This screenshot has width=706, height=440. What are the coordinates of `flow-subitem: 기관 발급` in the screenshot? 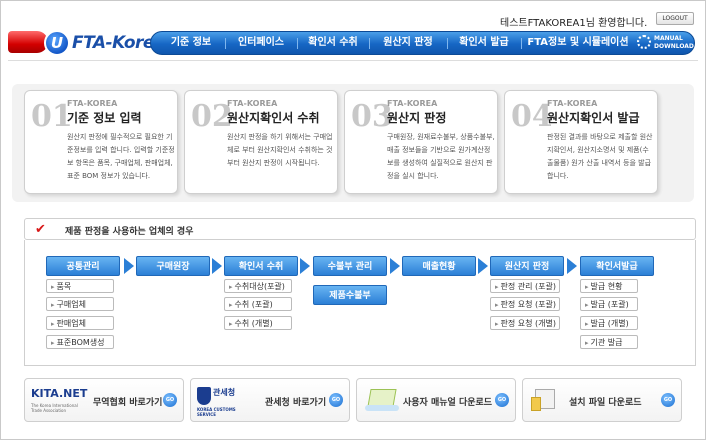 It's located at (609, 342).